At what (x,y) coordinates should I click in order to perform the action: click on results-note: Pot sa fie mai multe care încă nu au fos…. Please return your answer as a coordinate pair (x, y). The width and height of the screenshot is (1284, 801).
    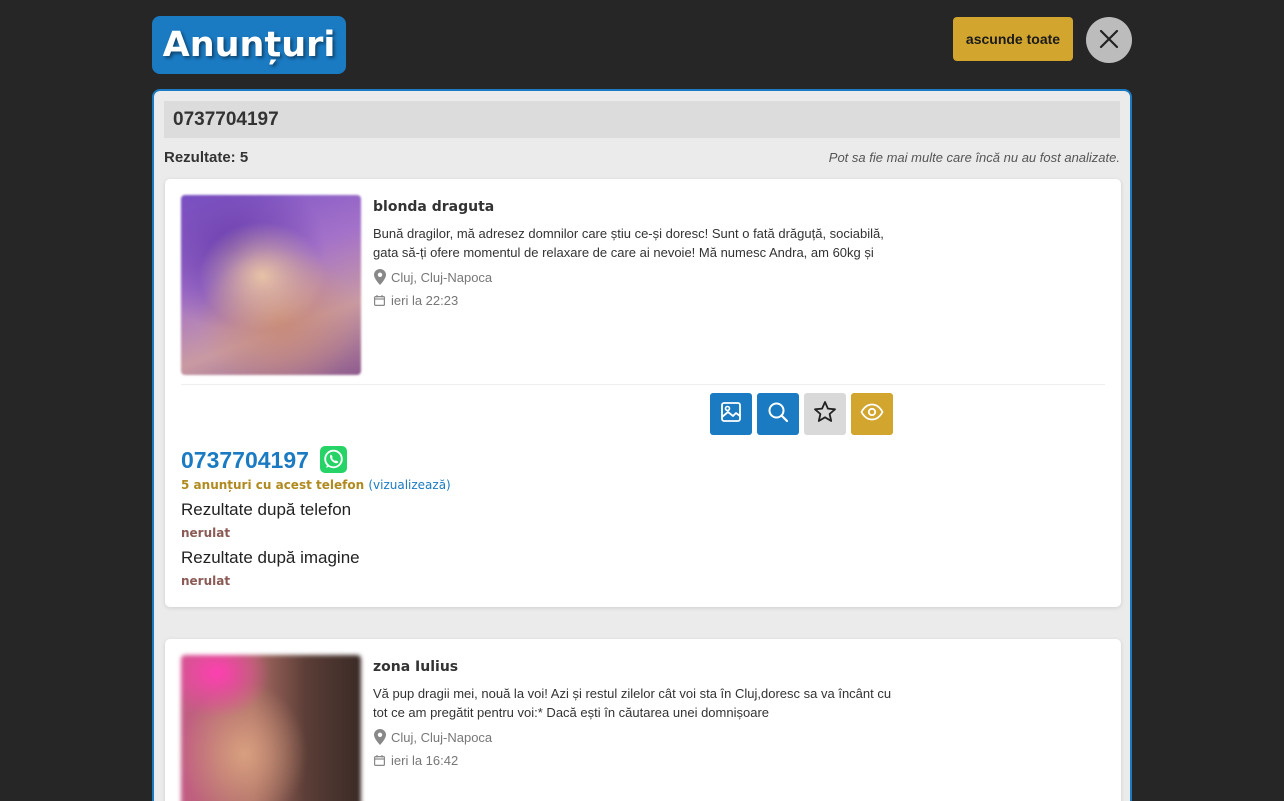
    Looking at the image, I should click on (974, 157).